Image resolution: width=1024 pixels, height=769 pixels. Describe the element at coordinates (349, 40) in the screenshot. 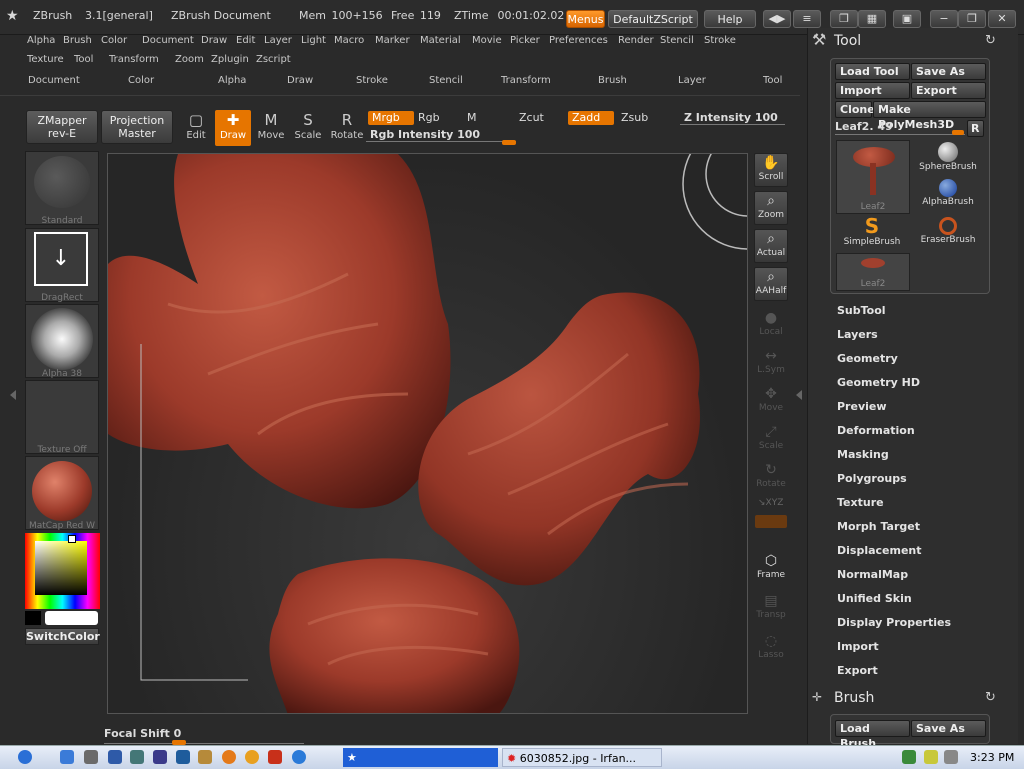

I see `menu-item: Macro` at that location.